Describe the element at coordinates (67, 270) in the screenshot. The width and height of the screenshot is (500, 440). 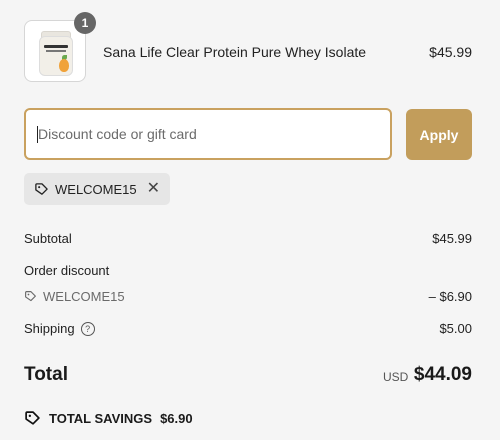
I see `order-discount-label: Order discount` at that location.